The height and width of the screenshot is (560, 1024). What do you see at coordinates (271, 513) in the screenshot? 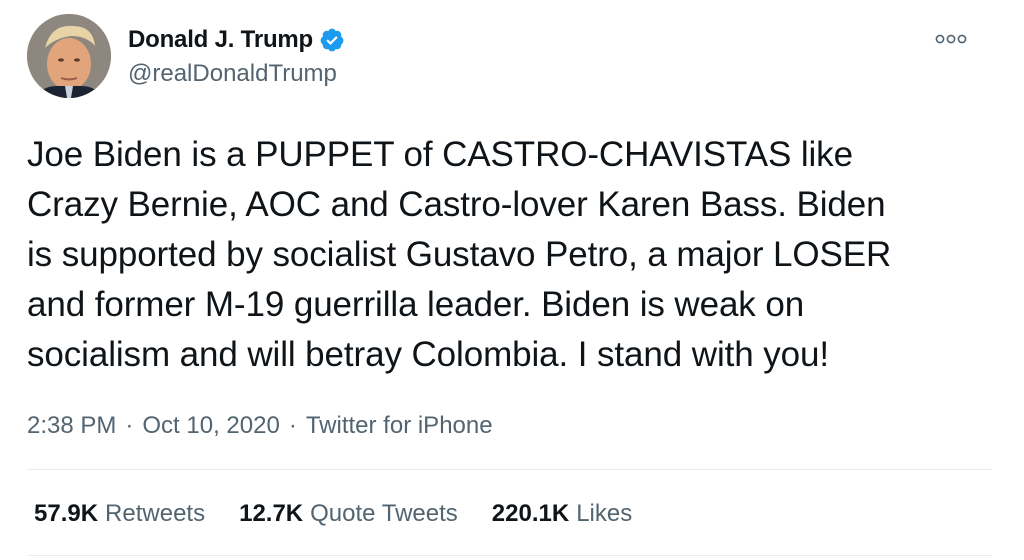
I see `quote-tweets-count: 12.7K` at bounding box center [271, 513].